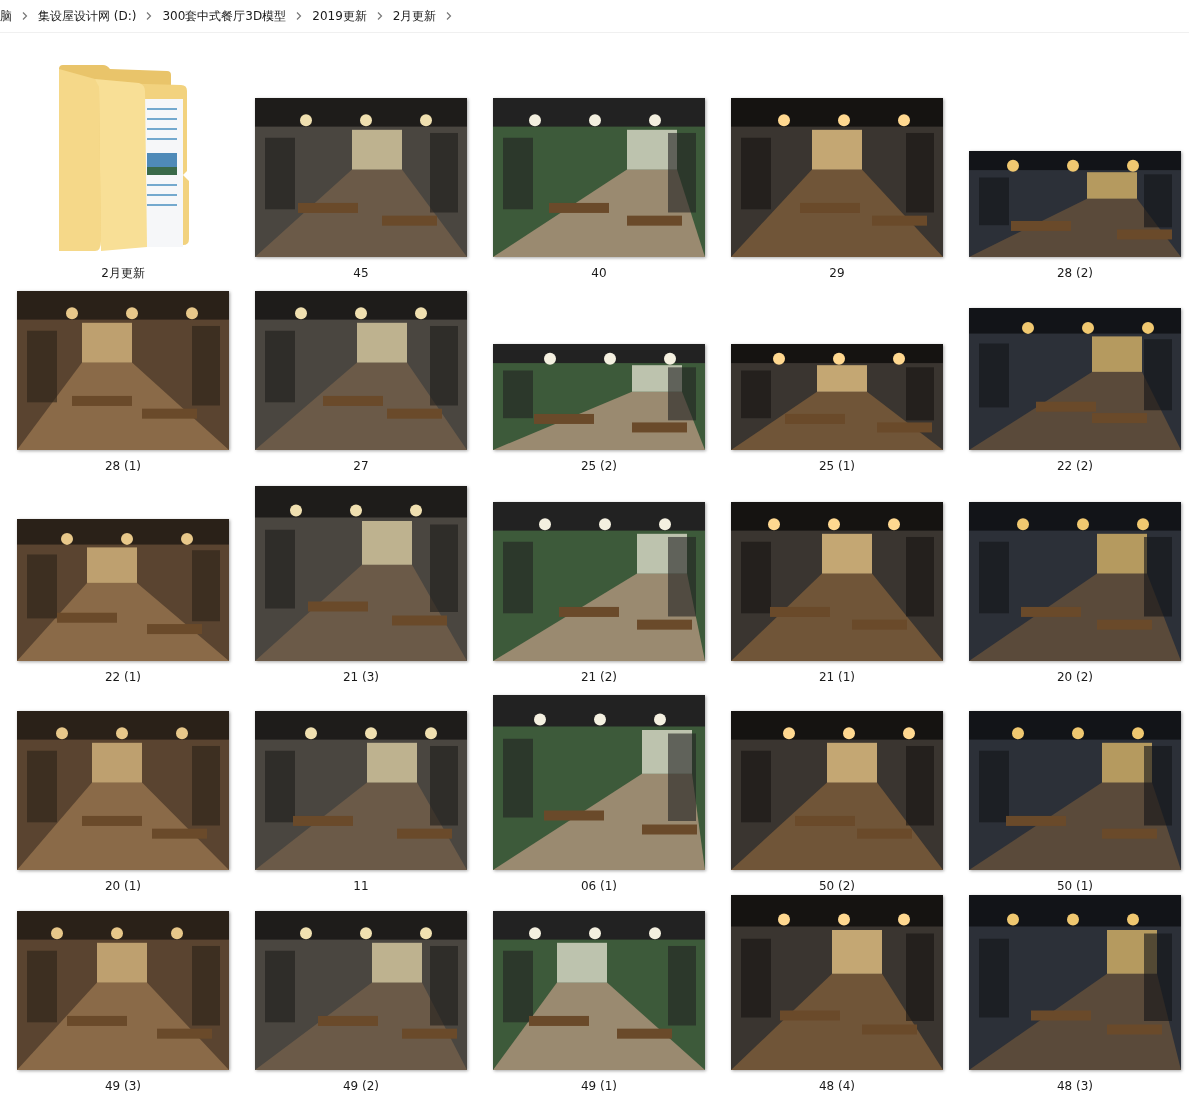  What do you see at coordinates (1075, 1086) in the screenshot?
I see `file-name: 48 (3)` at bounding box center [1075, 1086].